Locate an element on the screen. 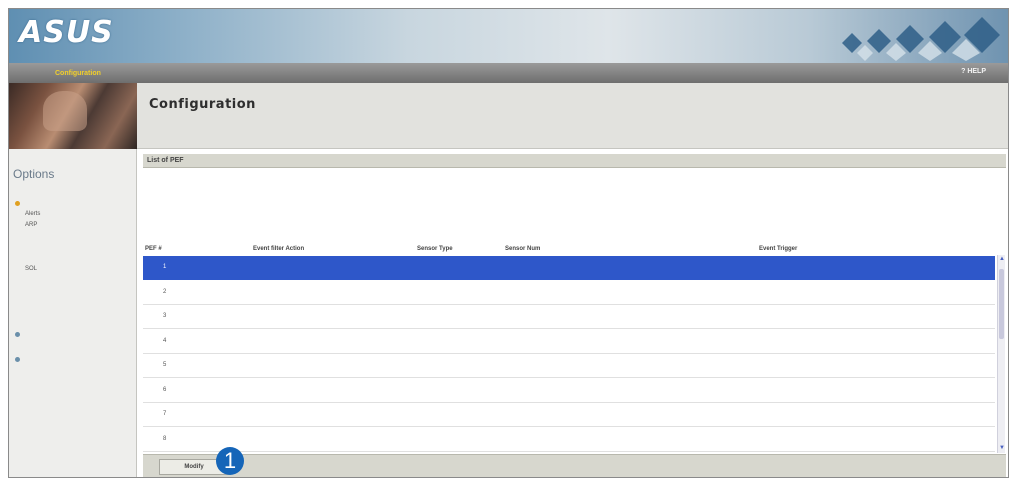 The image size is (1017, 481). cell-num: 2 is located at coordinates (165, 291).